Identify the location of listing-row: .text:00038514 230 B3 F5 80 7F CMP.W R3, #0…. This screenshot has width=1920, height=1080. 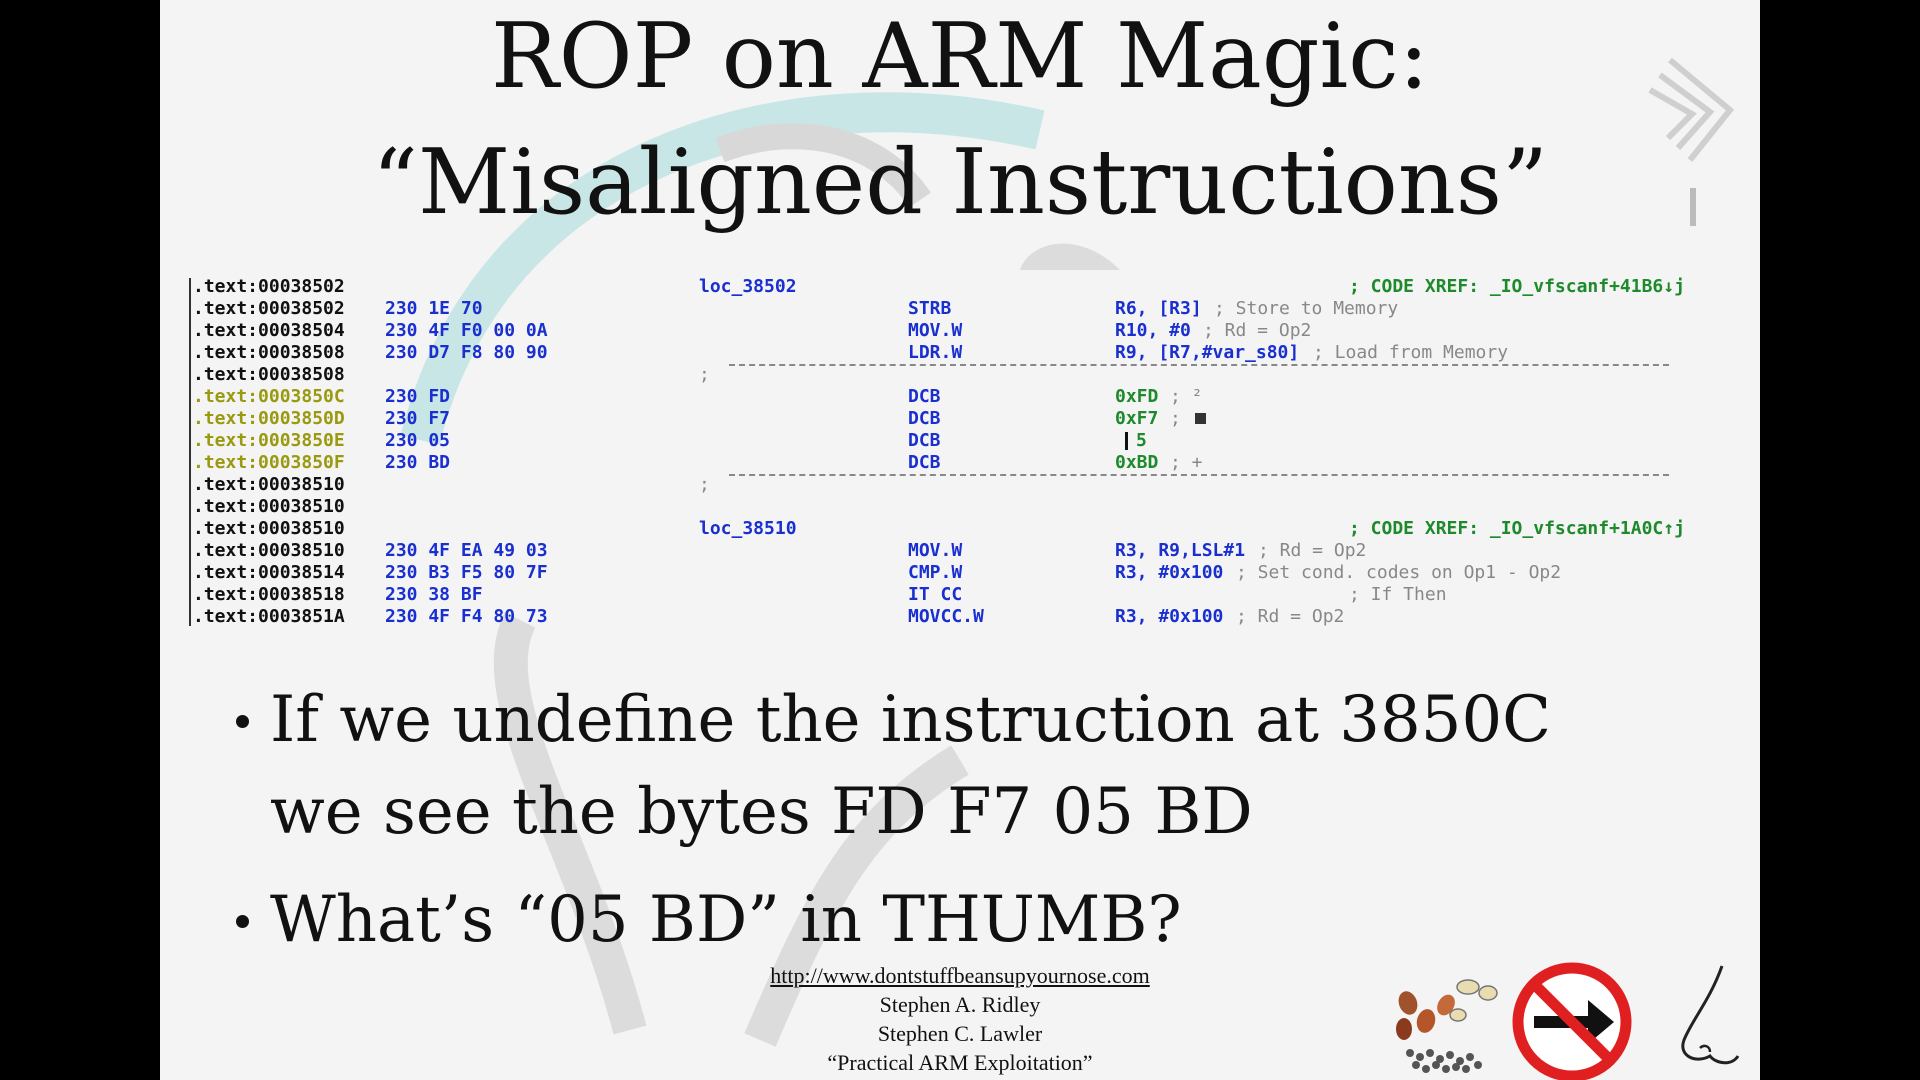
(929, 573).